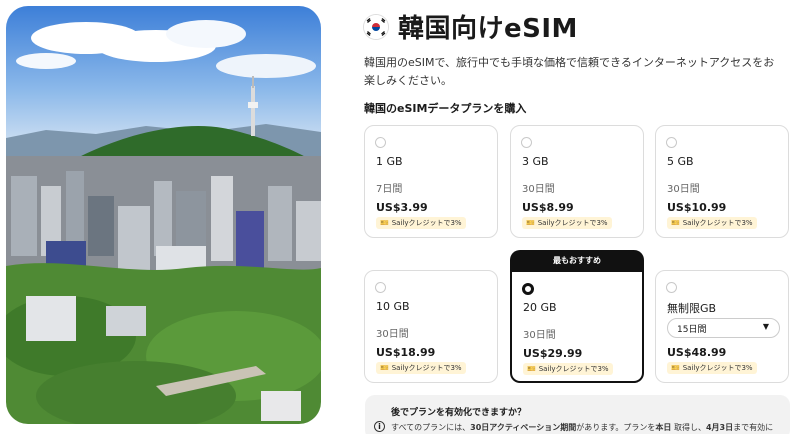 Image resolution: width=800 pixels, height=434 pixels. I want to click on faq-answer-bold: 4月3日, so click(719, 427).